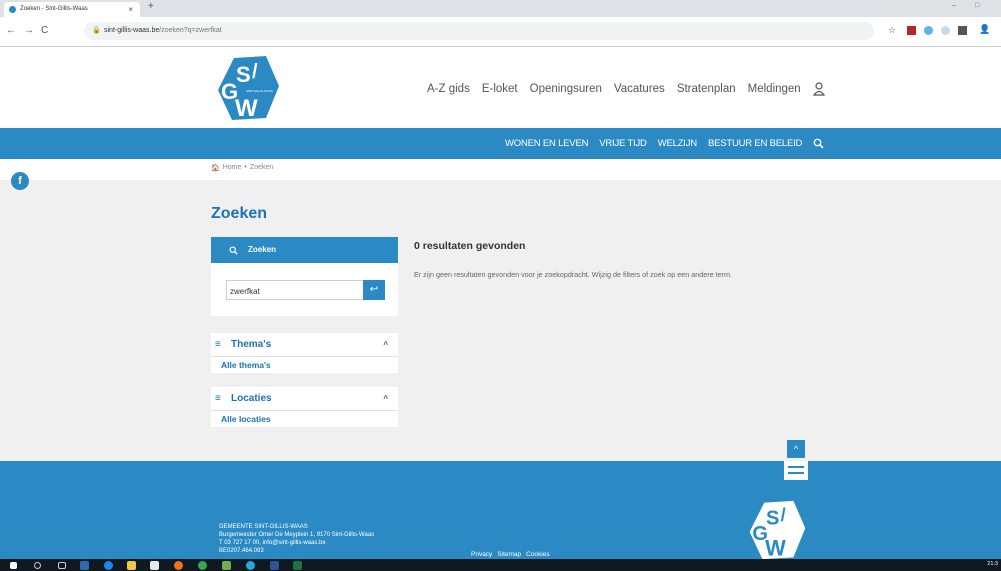  I want to click on mainnav-bestuur-en-beleid: BESTUUR EN BELEID, so click(755, 143).